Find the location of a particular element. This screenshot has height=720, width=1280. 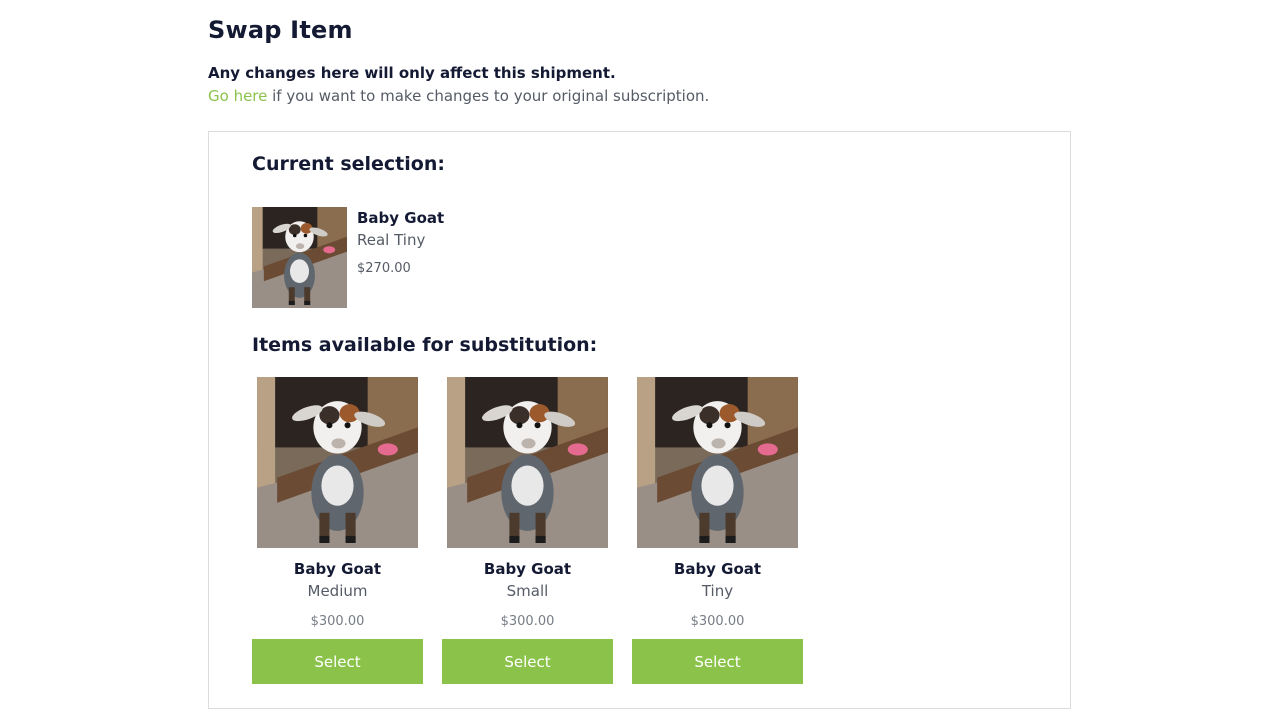

current-item-image is located at coordinates (299, 257).